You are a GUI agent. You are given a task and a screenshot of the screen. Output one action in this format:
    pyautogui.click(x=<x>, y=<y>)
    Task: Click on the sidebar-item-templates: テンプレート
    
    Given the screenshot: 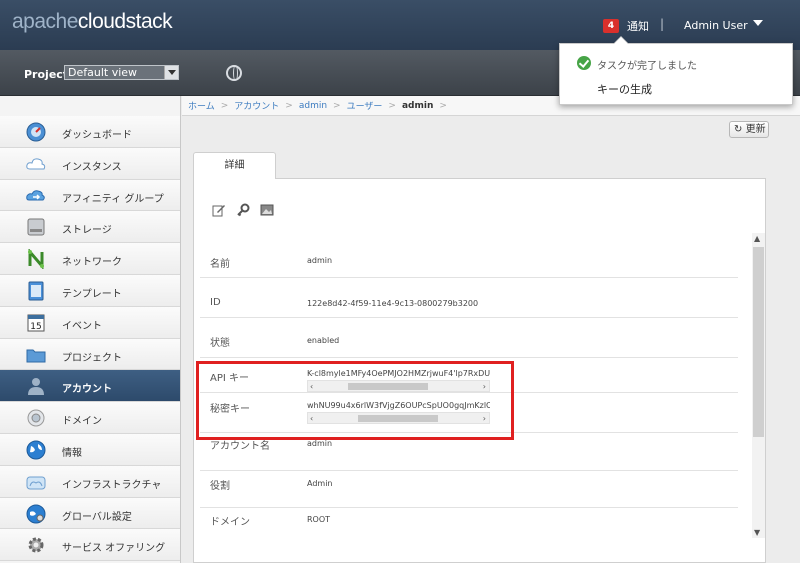 What is the action you would take?
    pyautogui.click(x=90, y=290)
    